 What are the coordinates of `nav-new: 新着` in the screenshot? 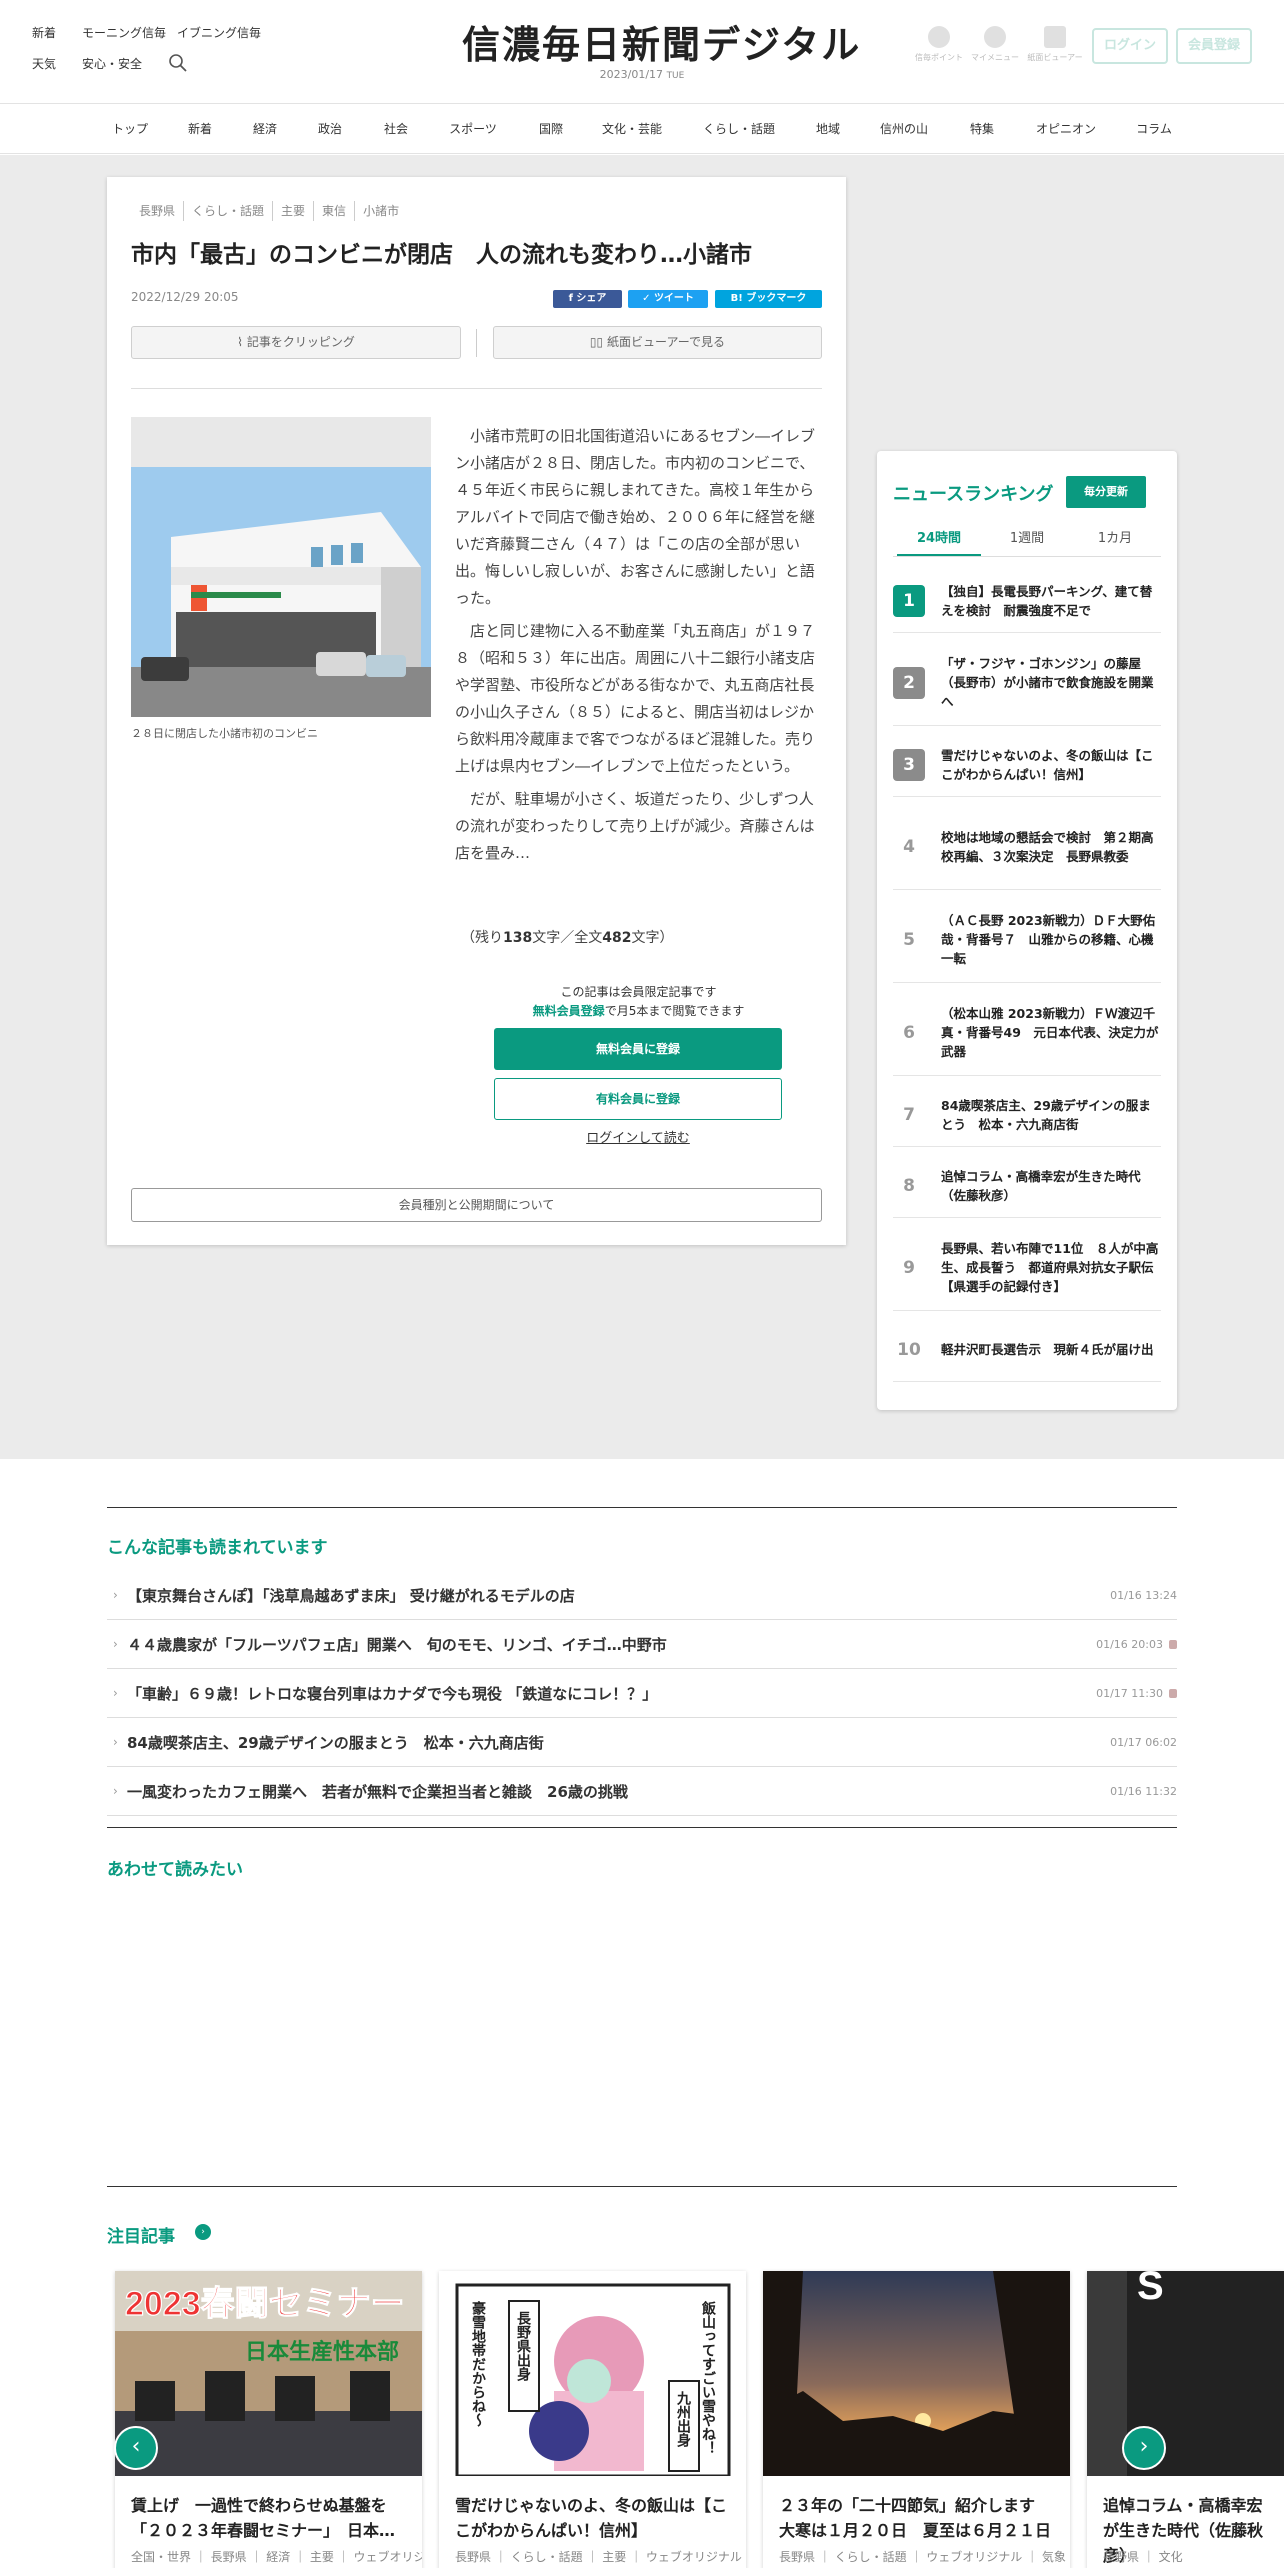 It's located at (200, 129).